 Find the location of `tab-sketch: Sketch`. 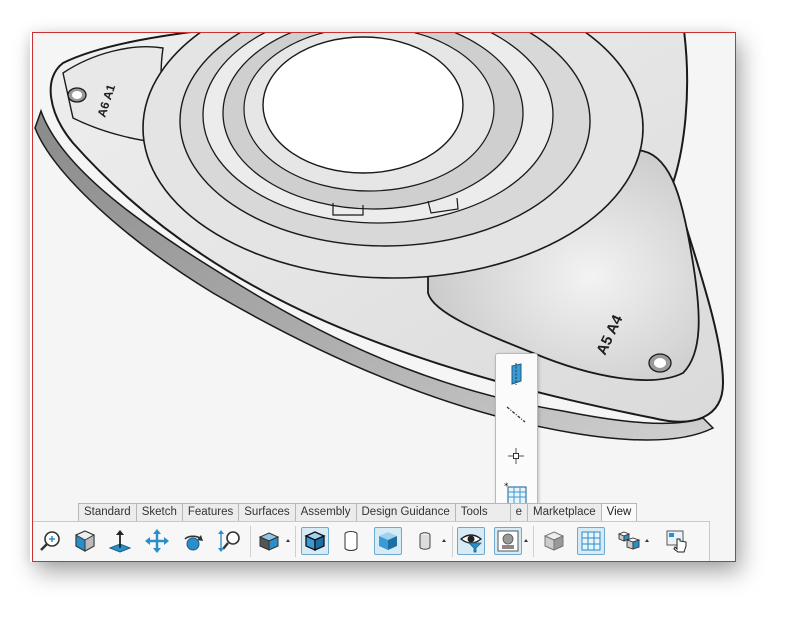

tab-sketch: Sketch is located at coordinates (159, 512).